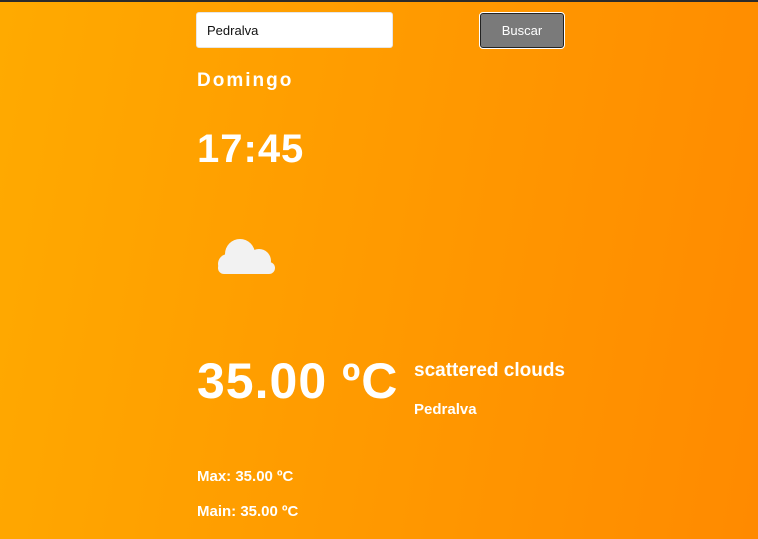 The image size is (758, 539). Describe the element at coordinates (294, 30) in the screenshot. I see `search-input` at that location.